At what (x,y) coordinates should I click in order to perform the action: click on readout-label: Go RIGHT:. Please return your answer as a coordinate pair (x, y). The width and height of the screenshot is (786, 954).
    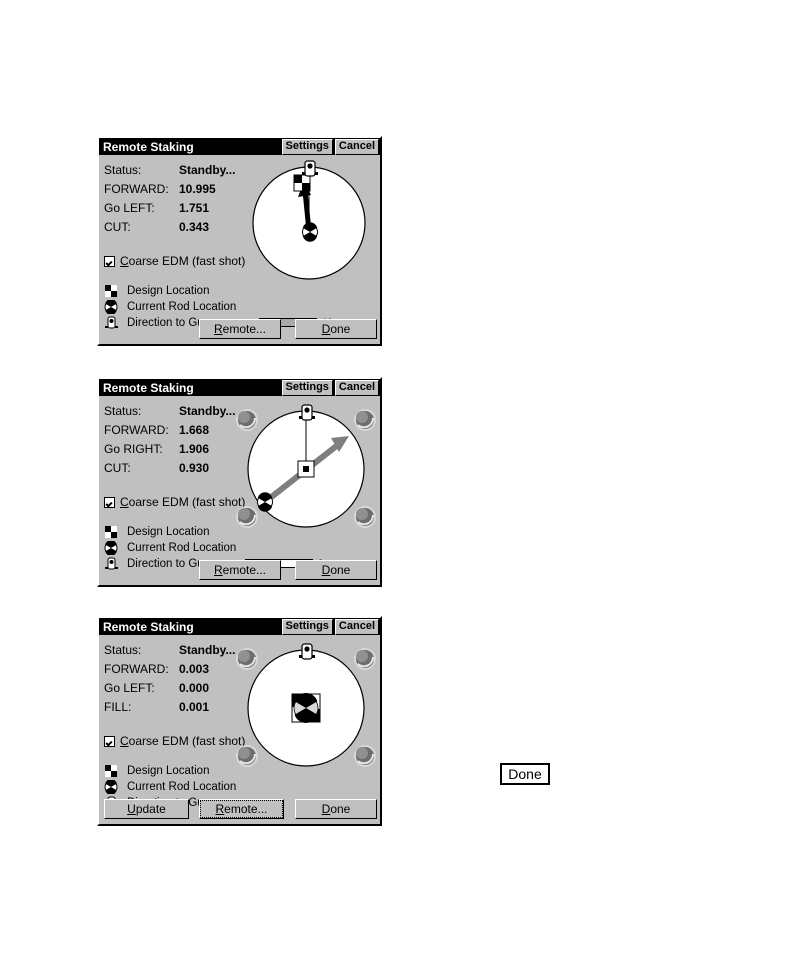
    Looking at the image, I should click on (133, 448).